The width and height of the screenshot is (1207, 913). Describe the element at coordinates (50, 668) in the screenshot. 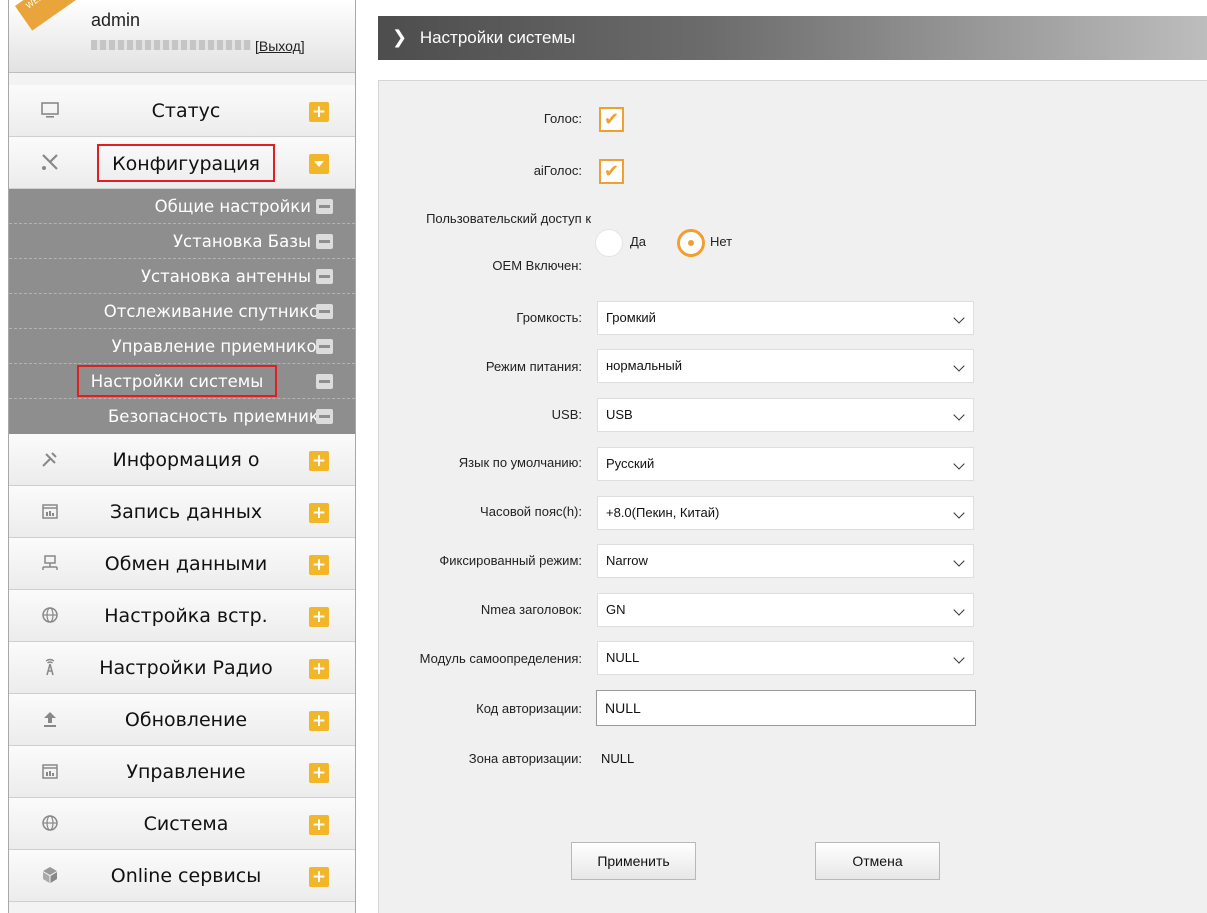

I see `radio-tower-icon` at that location.